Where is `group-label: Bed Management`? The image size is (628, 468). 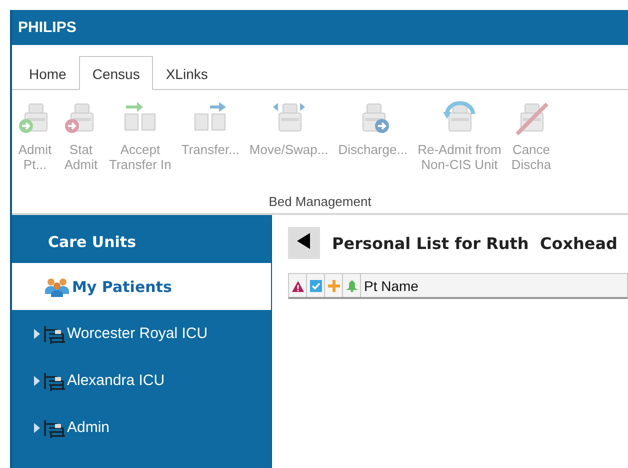
group-label: Bed Management is located at coordinates (320, 201).